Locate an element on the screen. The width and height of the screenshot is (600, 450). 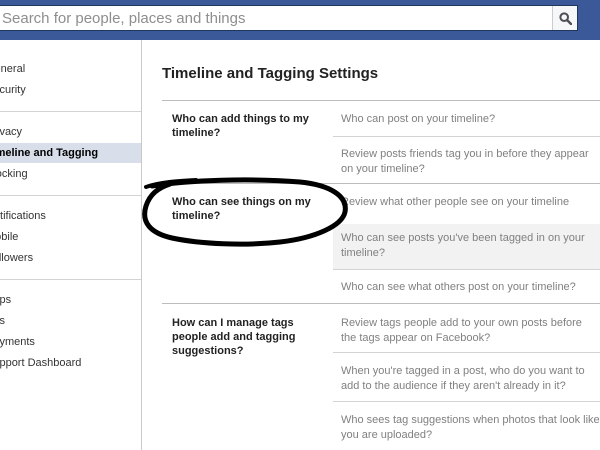
page-title: Timeline and Tagging Settings is located at coordinates (270, 73).